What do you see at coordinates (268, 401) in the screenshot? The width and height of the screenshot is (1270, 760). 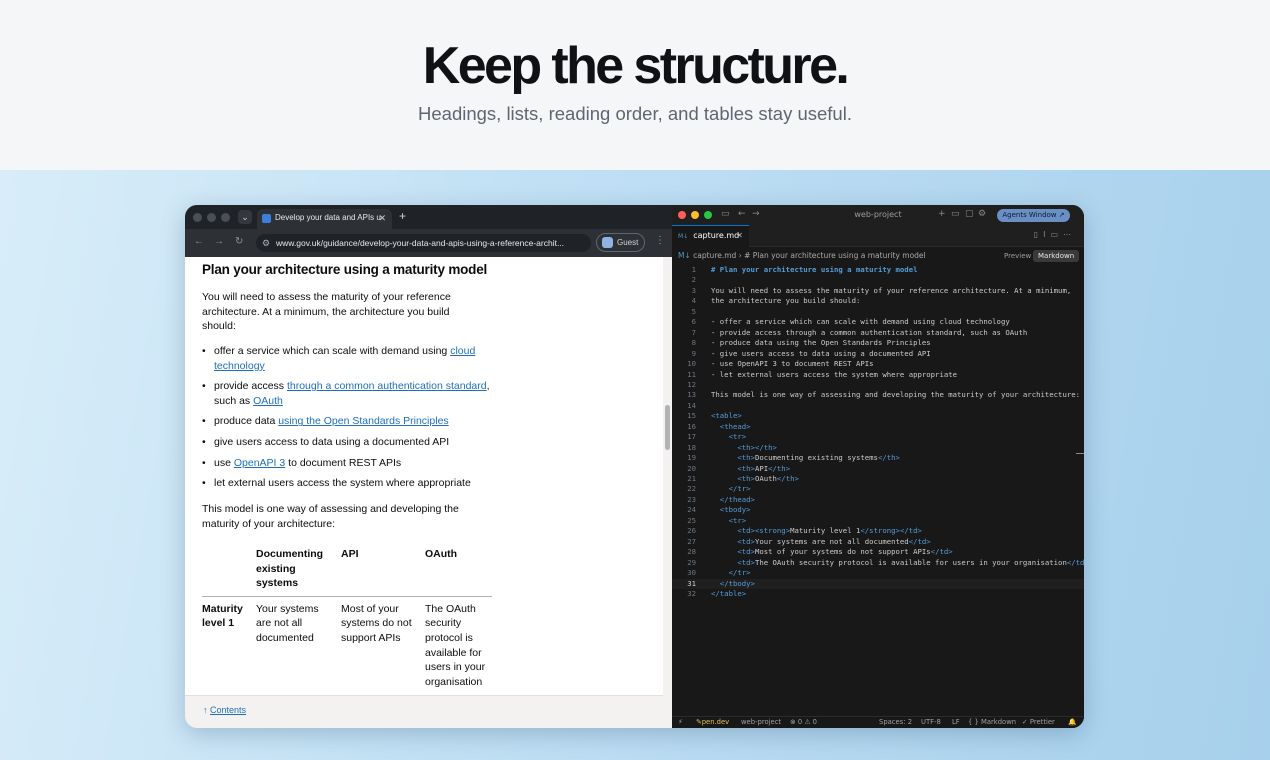 I see `oauth-link: OAuth` at bounding box center [268, 401].